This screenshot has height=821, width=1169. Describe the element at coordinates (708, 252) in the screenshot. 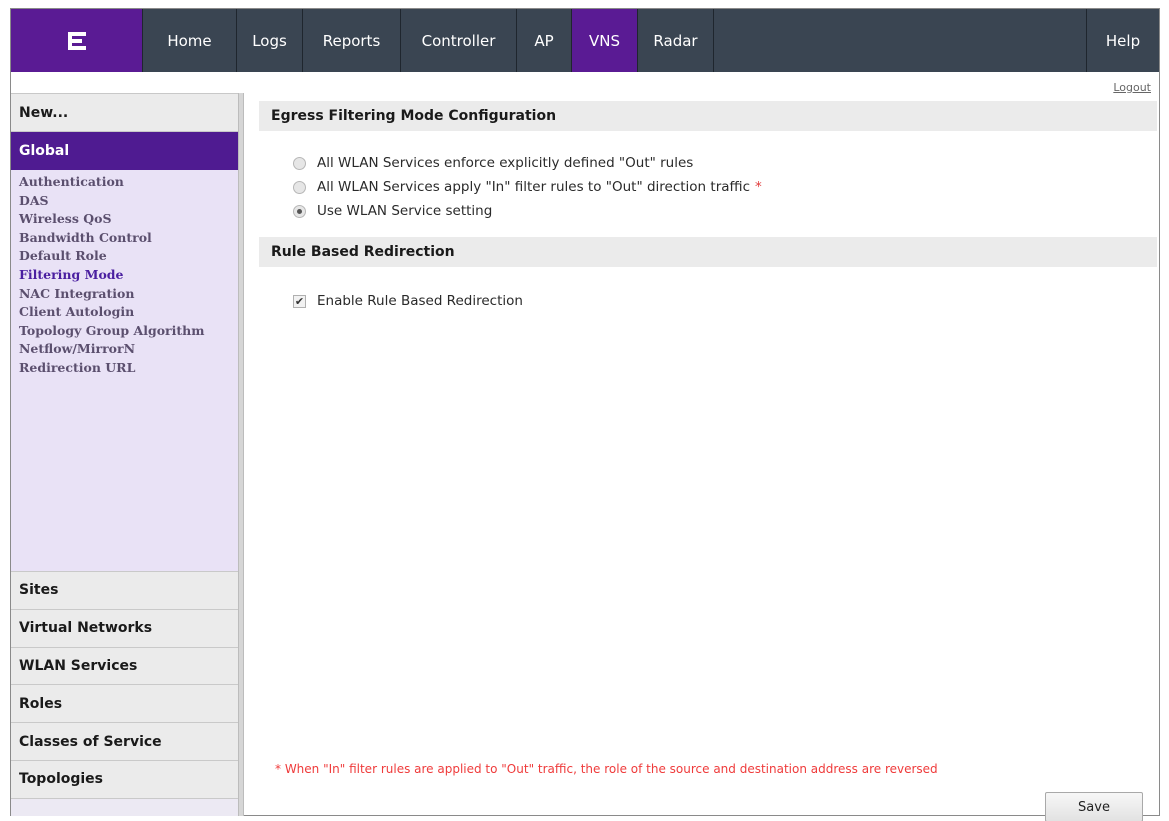

I see `rule-based-redirection-title: Rule Based Redirection` at that location.